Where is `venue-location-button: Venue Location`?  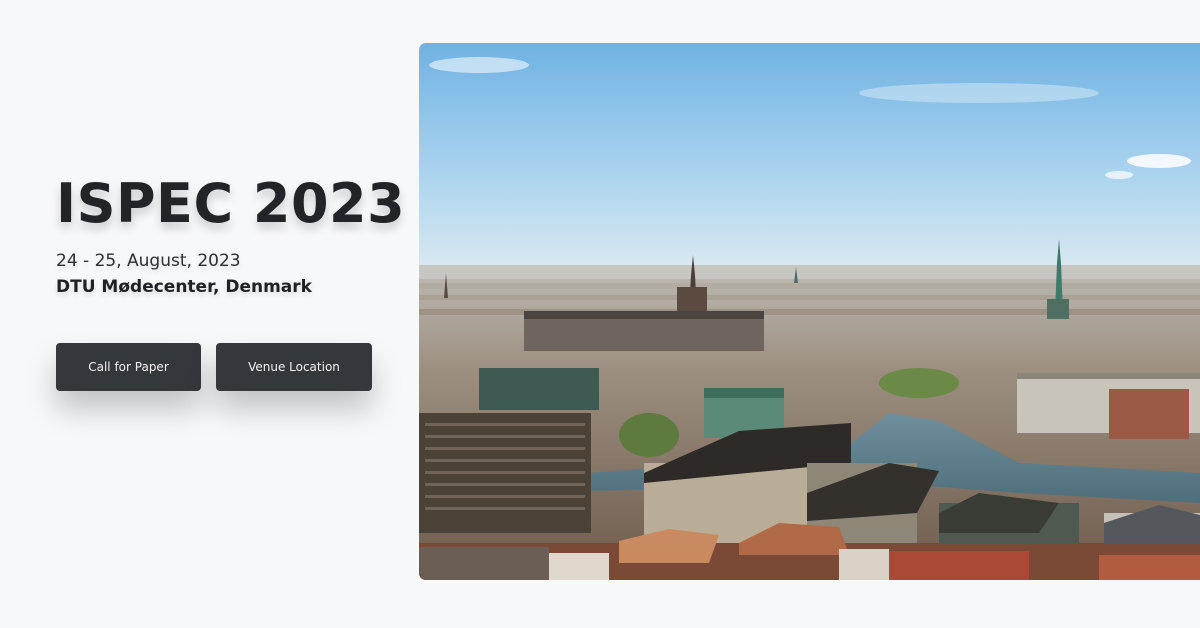 venue-location-button: Venue Location is located at coordinates (294, 367).